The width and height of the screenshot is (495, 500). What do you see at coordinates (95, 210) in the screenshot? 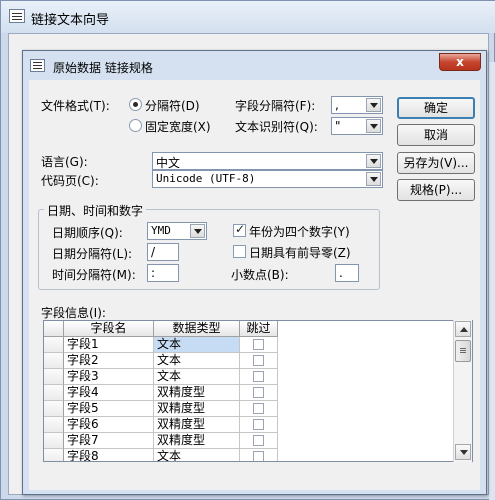
I see `datetime-group-title: 日期、时间和数字` at bounding box center [95, 210].